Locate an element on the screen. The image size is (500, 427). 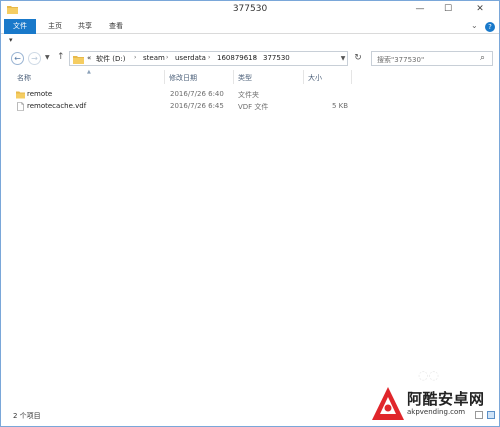
recent-locations-icon: ▼ is located at coordinates (47, 57).